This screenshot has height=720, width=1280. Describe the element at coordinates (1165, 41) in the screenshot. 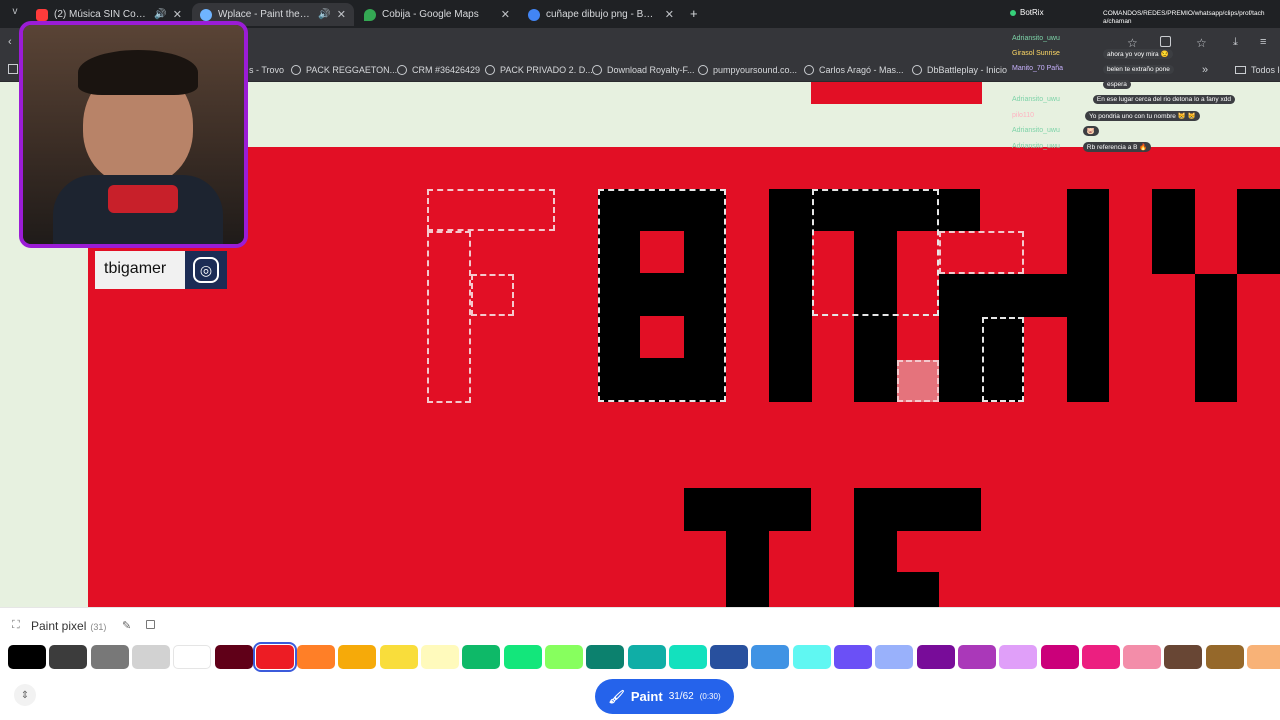

I see `extensions-icon` at that location.